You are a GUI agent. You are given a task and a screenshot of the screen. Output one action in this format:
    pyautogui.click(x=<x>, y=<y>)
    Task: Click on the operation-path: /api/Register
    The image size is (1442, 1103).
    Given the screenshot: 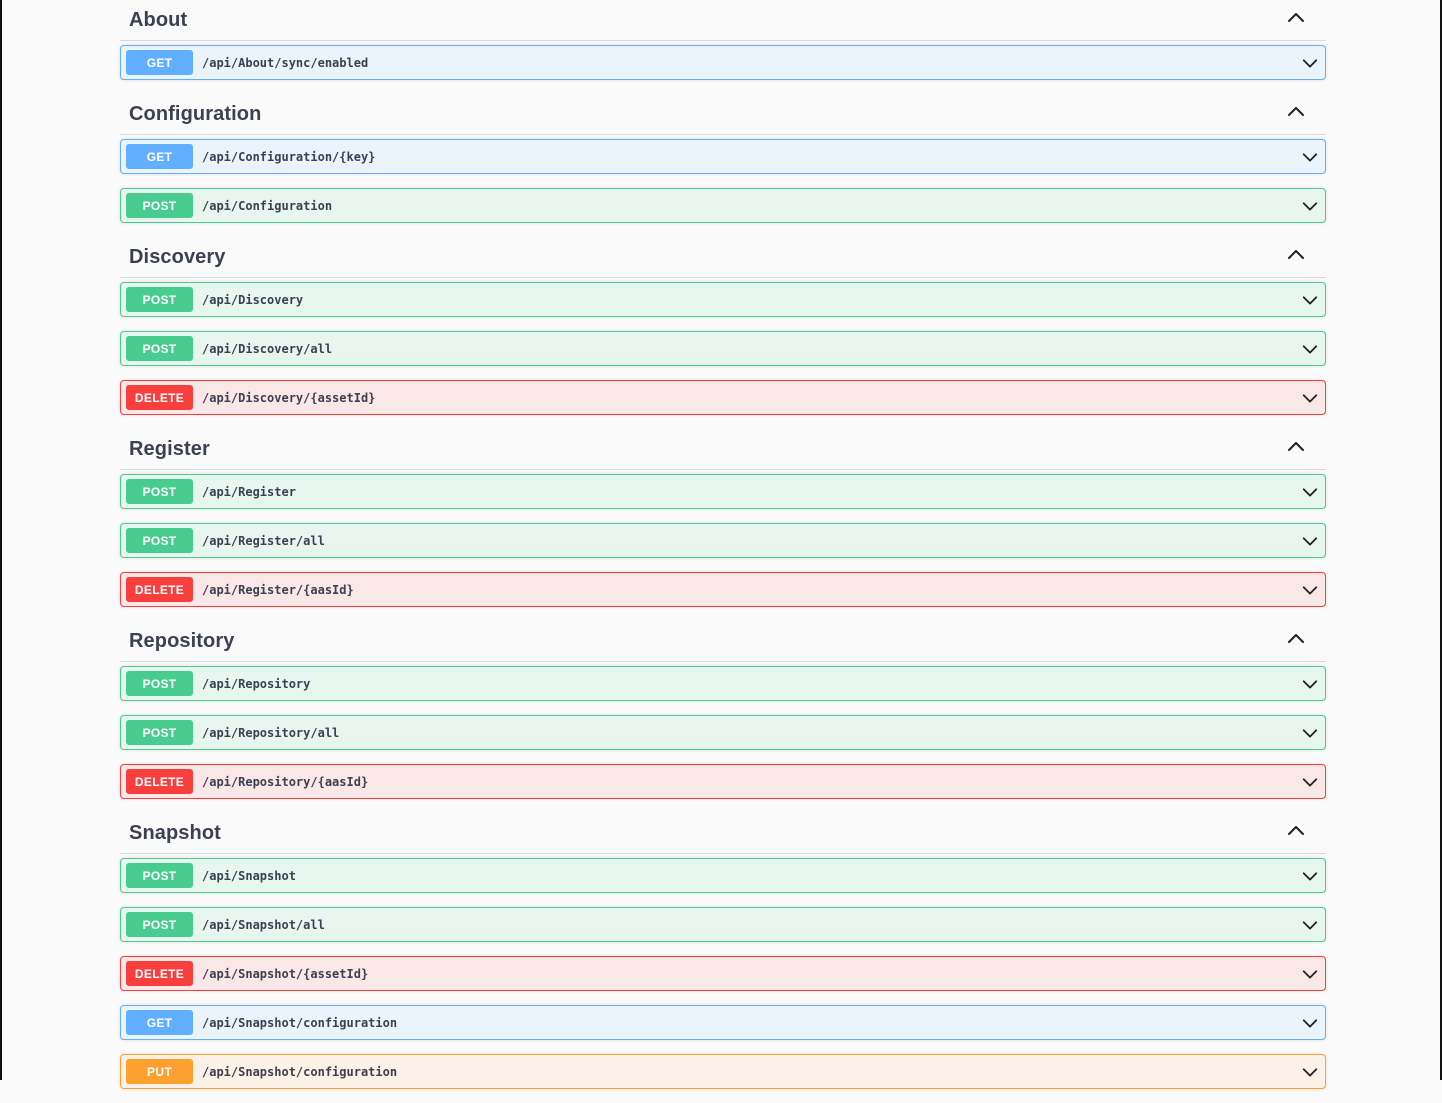 What is the action you would take?
    pyautogui.click(x=249, y=491)
    